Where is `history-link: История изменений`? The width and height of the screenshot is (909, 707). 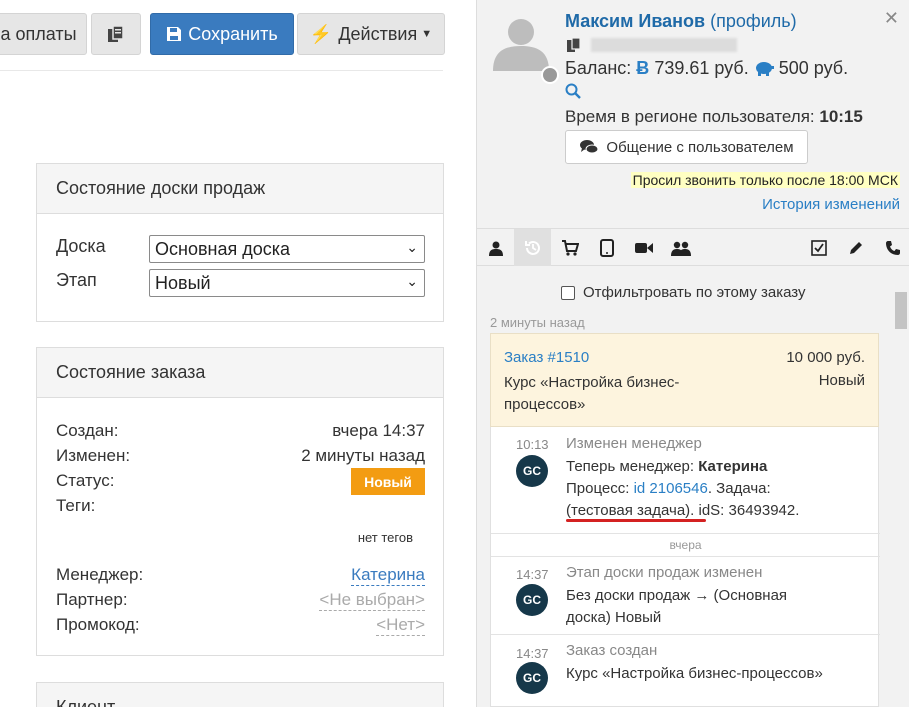 history-link: История изменений is located at coordinates (831, 204).